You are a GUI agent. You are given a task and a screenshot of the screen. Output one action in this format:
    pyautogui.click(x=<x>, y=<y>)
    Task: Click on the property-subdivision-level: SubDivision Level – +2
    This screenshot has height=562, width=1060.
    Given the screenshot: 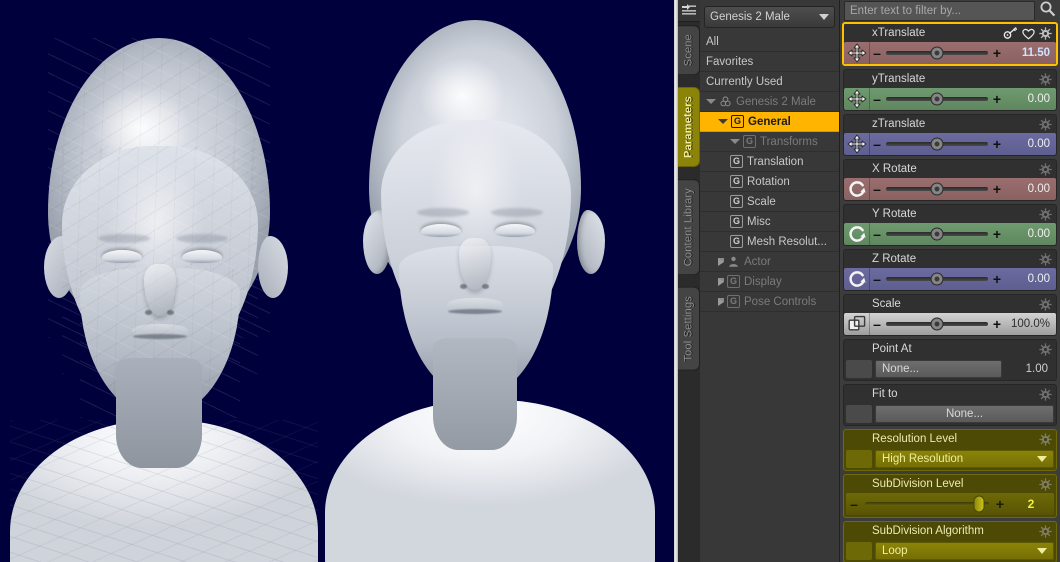 What is the action you would take?
    pyautogui.click(x=950, y=496)
    